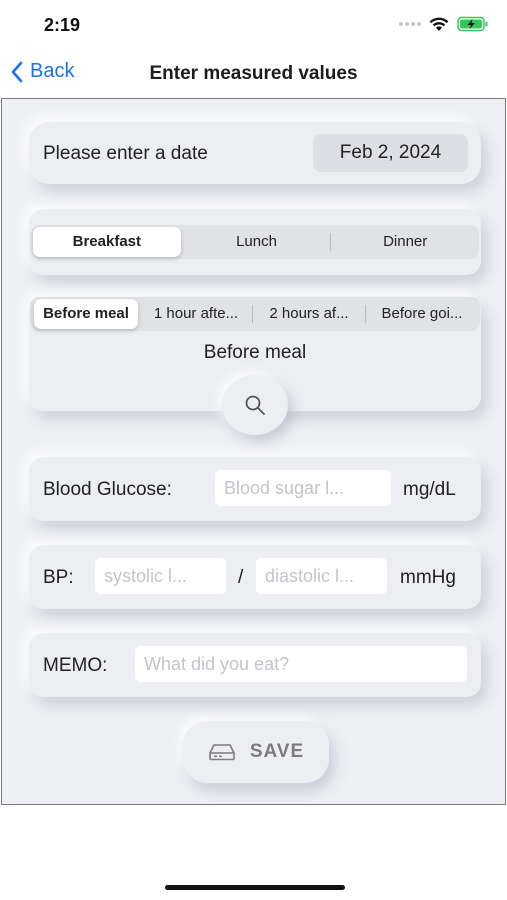 This screenshot has width=507, height=900. I want to click on meal-segmented-control: Breakfast Lunch Dinner, so click(255, 242).